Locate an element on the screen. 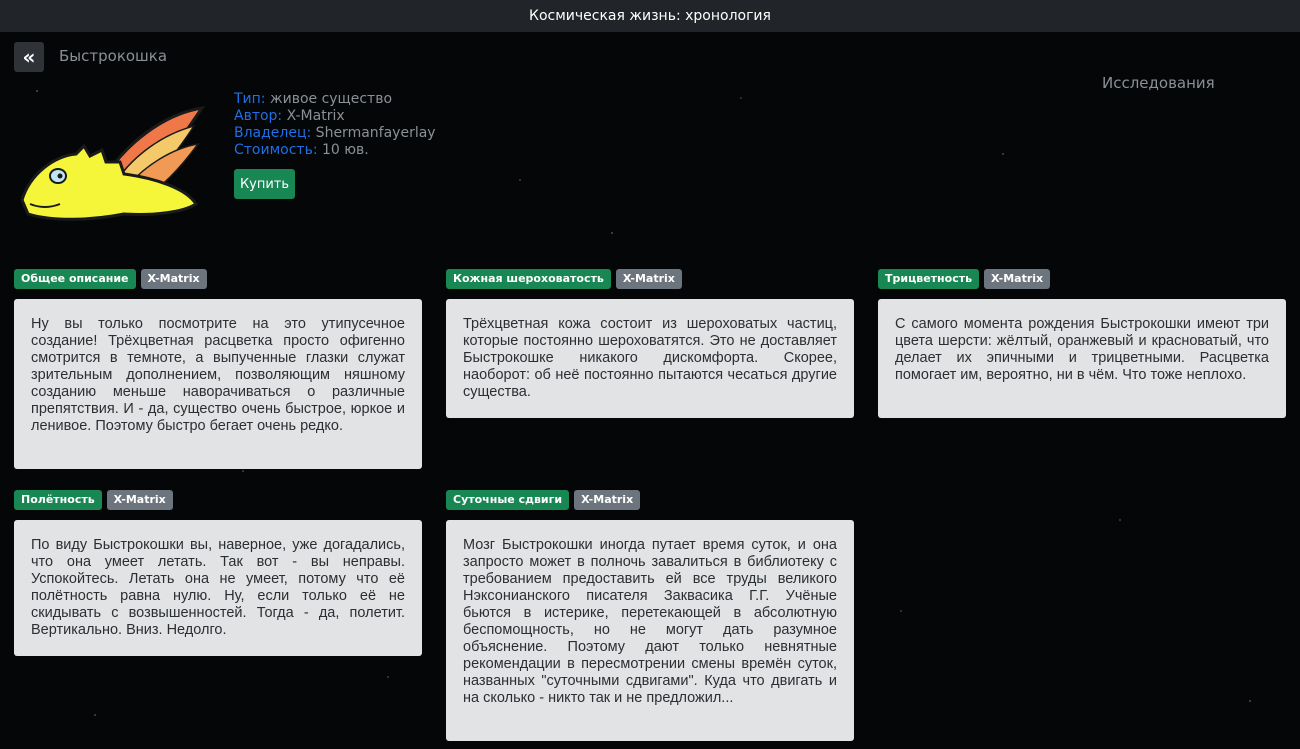  info-price: Стоимость: 10 юв. is located at coordinates (301, 150).